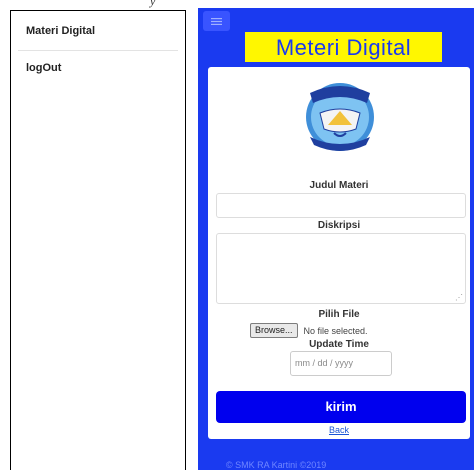  What do you see at coordinates (339, 430) in the screenshot?
I see `back-link: Back` at bounding box center [339, 430].